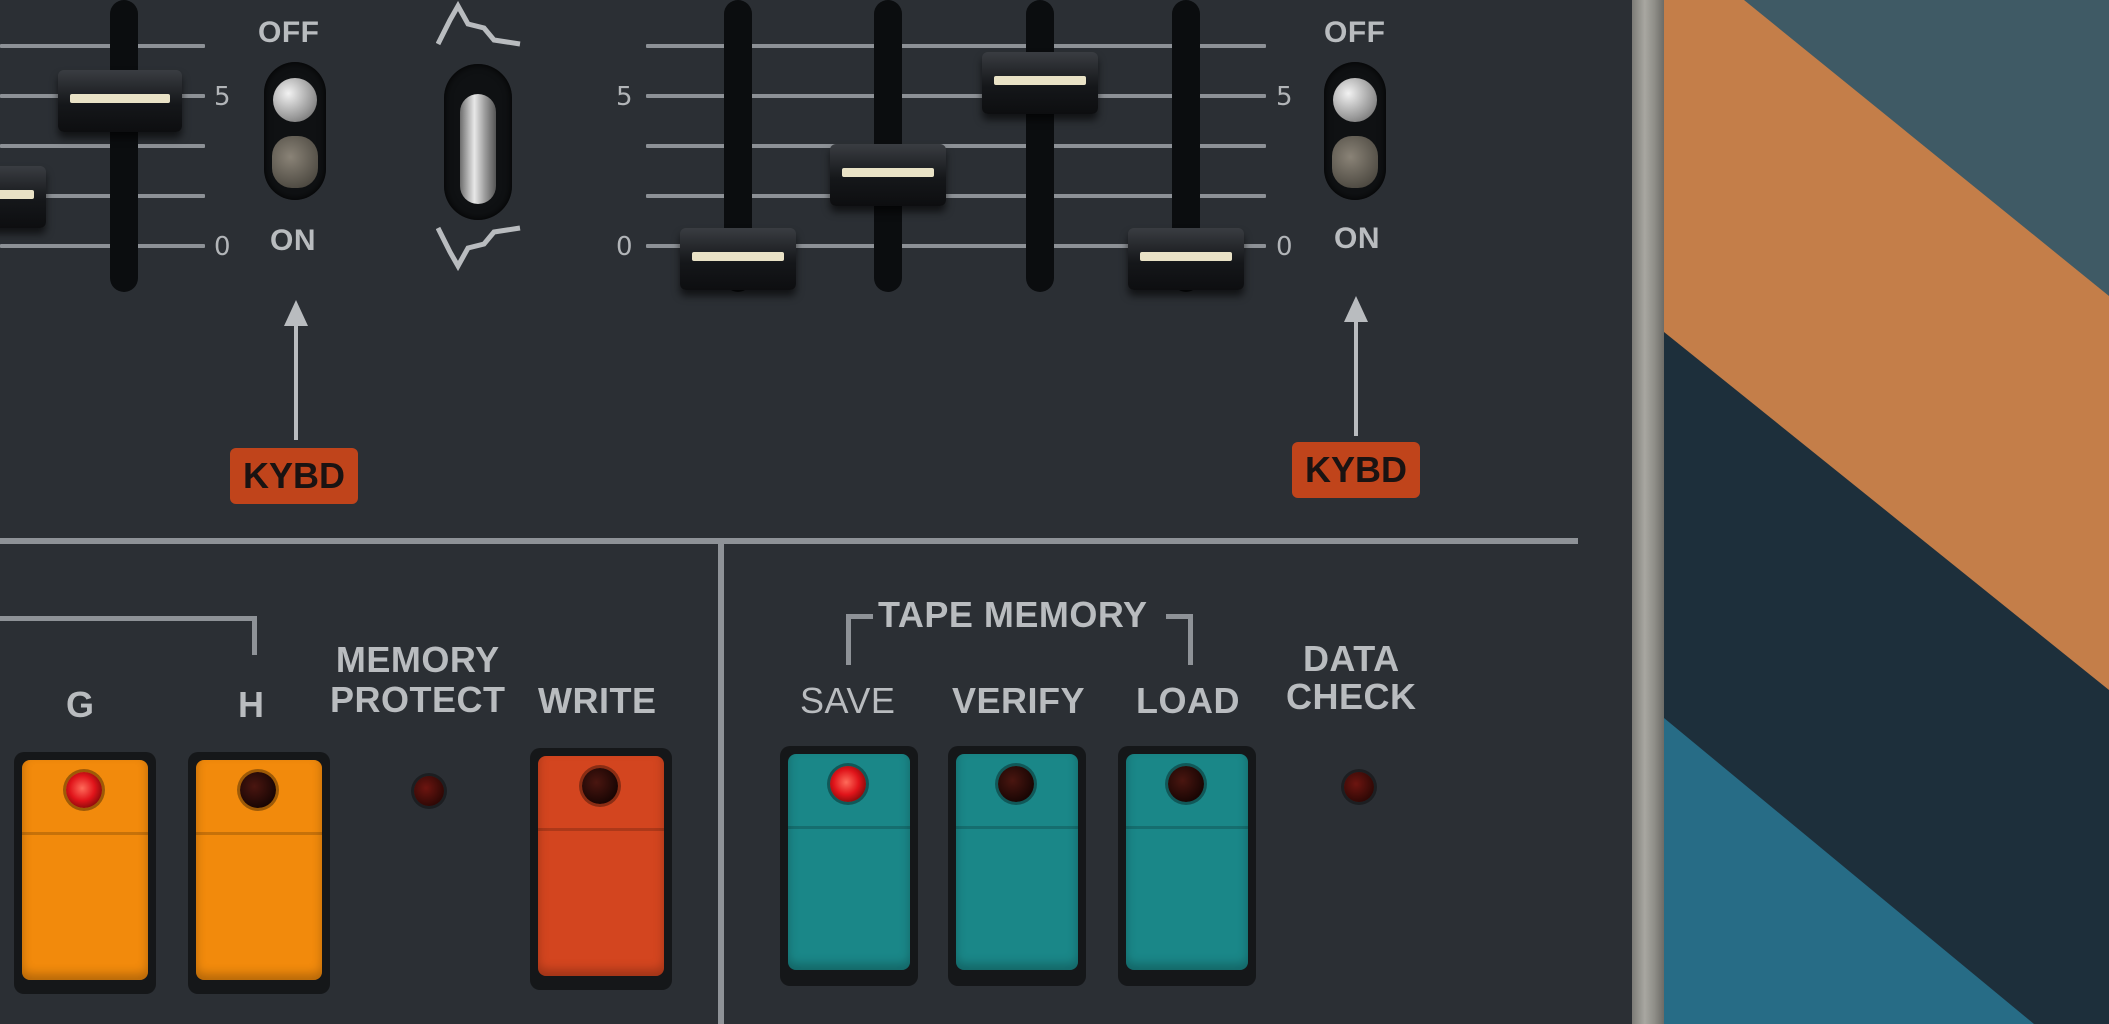 Image resolution: width=2109 pixels, height=1024 pixels. Describe the element at coordinates (80, 704) in the screenshot. I see `label-g: G` at that location.